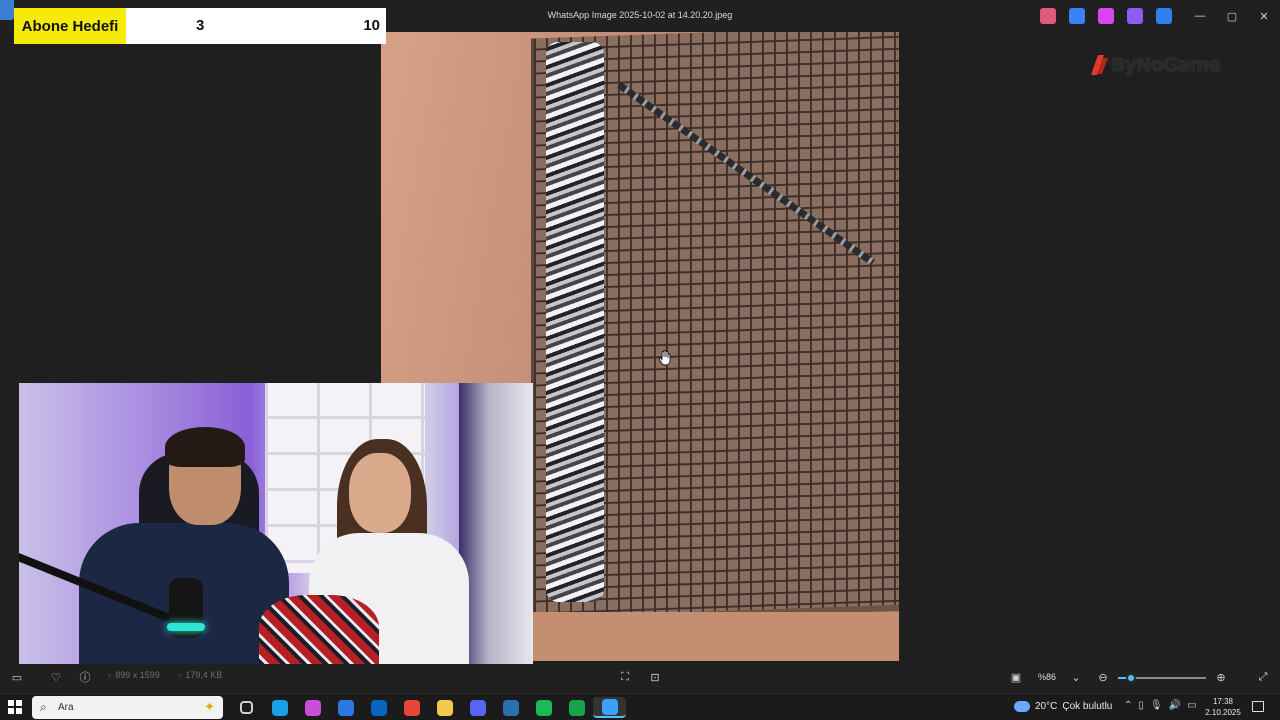 The width and height of the screenshot is (1280, 720). What do you see at coordinates (1223, 701) in the screenshot?
I see `clock-time: 17:38` at bounding box center [1223, 701].